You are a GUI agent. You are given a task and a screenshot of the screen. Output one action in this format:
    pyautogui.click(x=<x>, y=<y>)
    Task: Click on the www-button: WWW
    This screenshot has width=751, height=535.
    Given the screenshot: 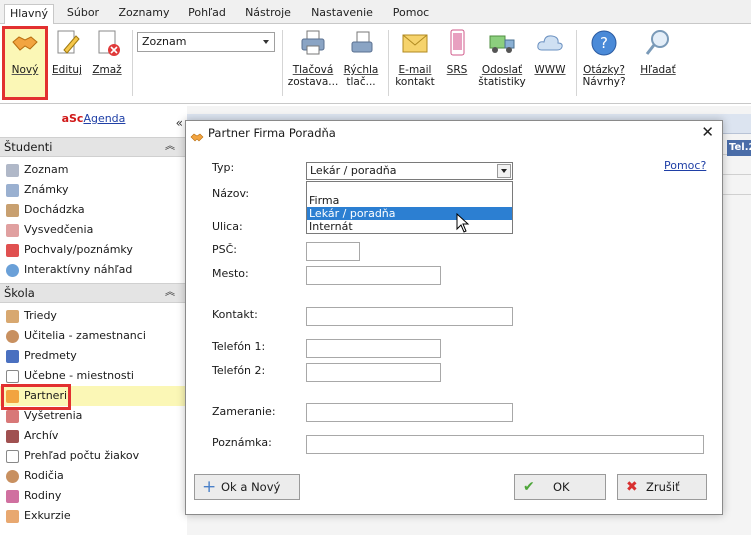 What is the action you would take?
    pyautogui.click(x=550, y=52)
    